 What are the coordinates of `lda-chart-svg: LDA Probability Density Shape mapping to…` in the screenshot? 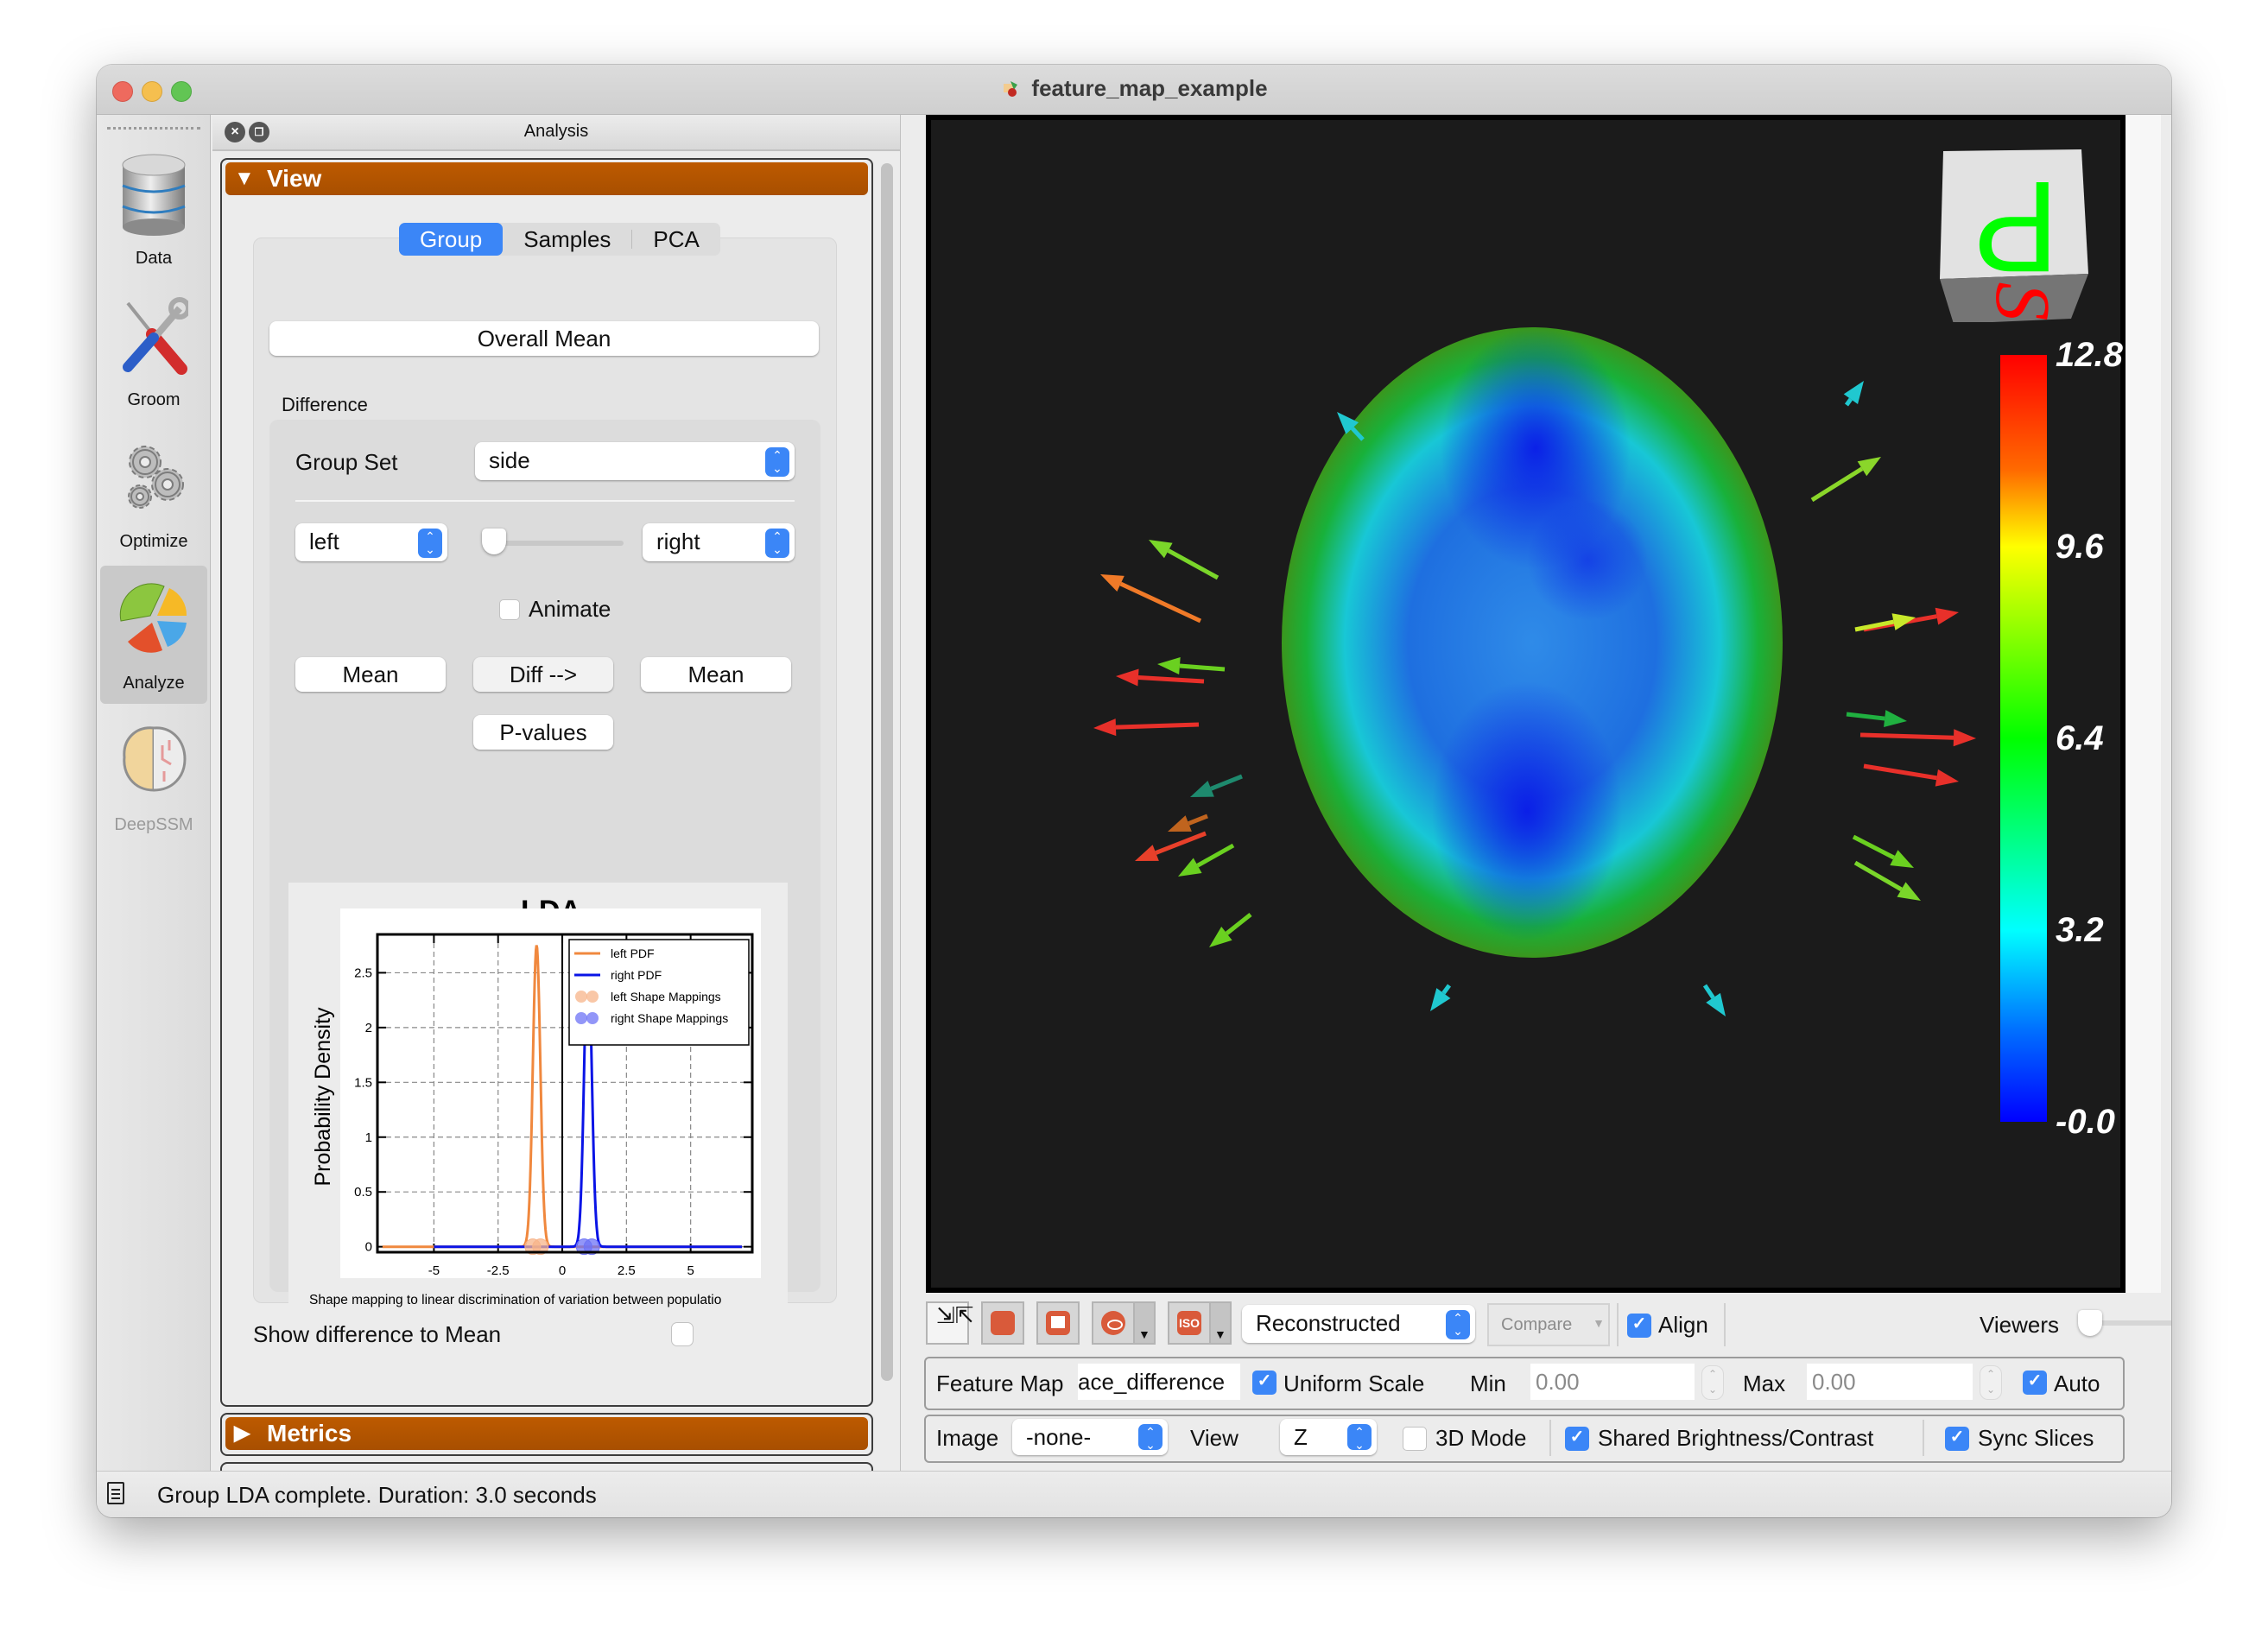 It's located at (535, 1101).